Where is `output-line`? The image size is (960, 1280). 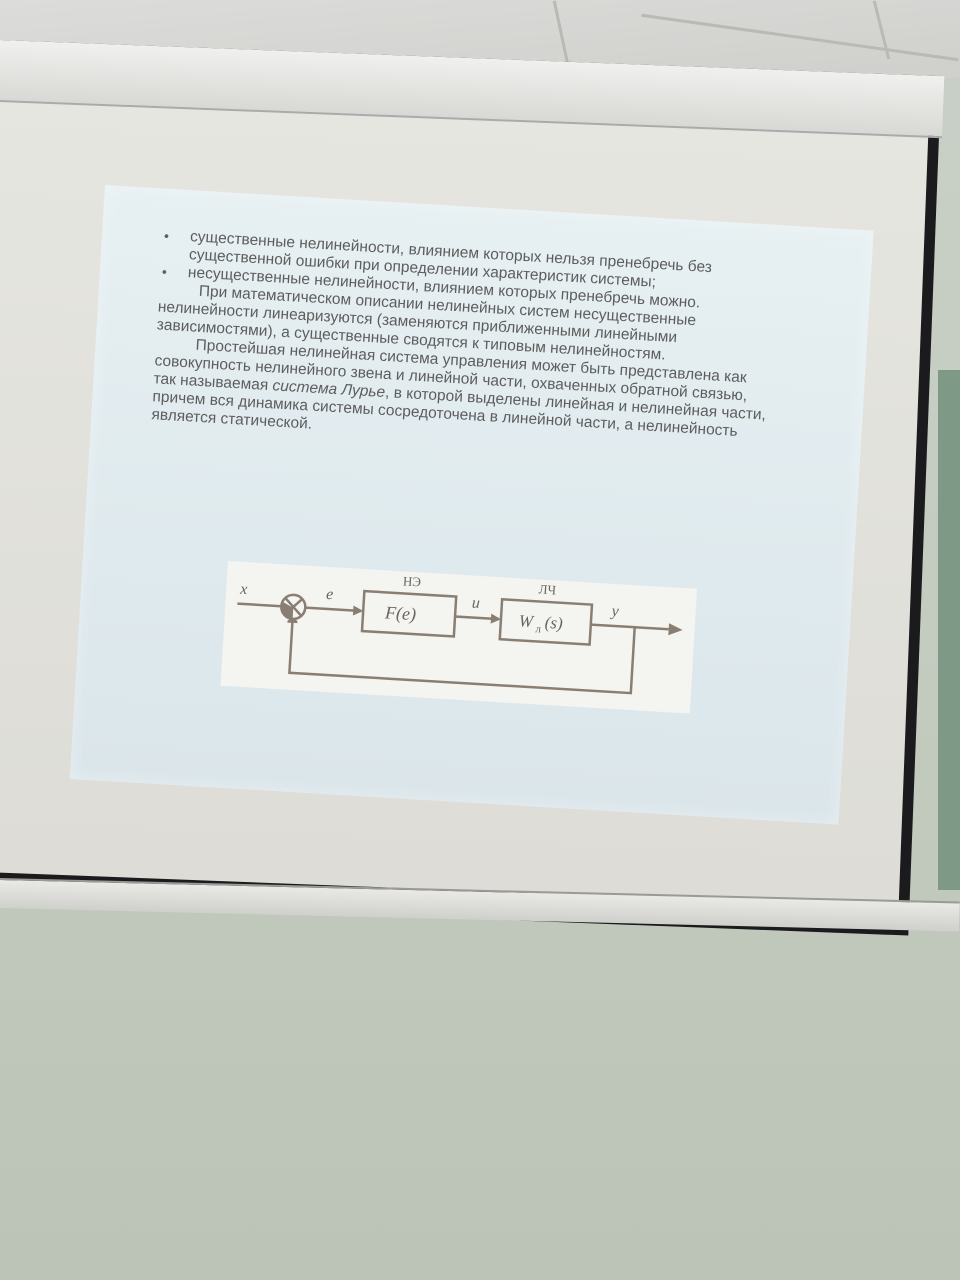
output-line is located at coordinates (629, 627).